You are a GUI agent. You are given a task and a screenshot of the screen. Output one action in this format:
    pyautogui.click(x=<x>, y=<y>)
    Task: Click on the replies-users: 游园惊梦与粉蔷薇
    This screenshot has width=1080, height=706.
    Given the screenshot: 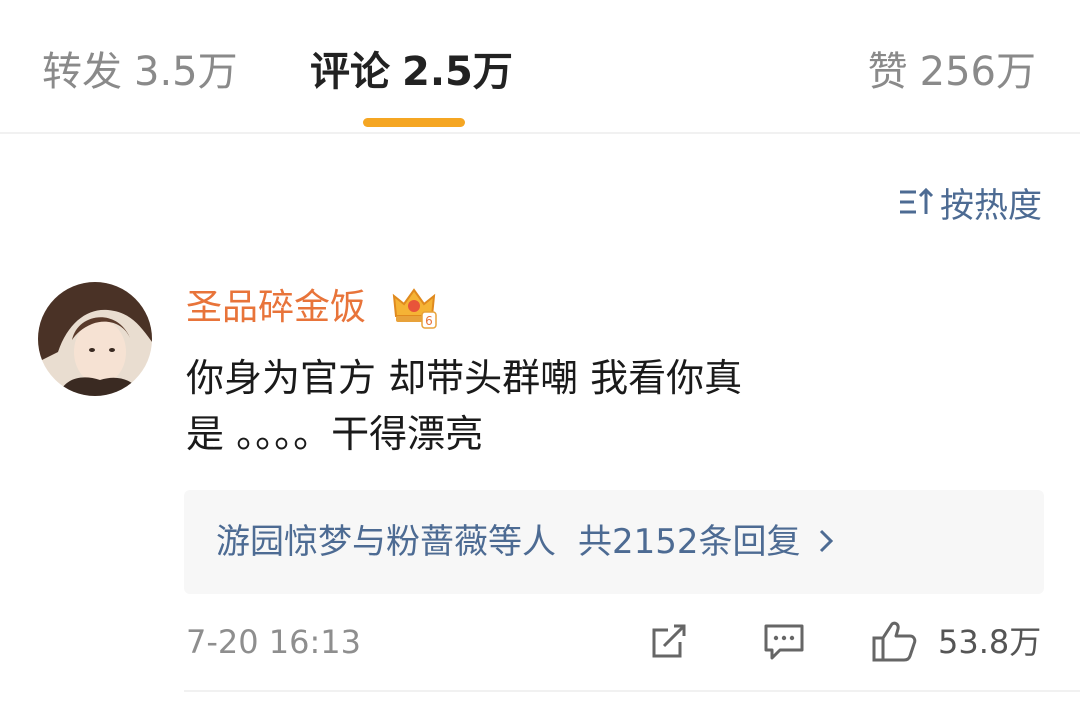 What is the action you would take?
    pyautogui.click(x=352, y=542)
    